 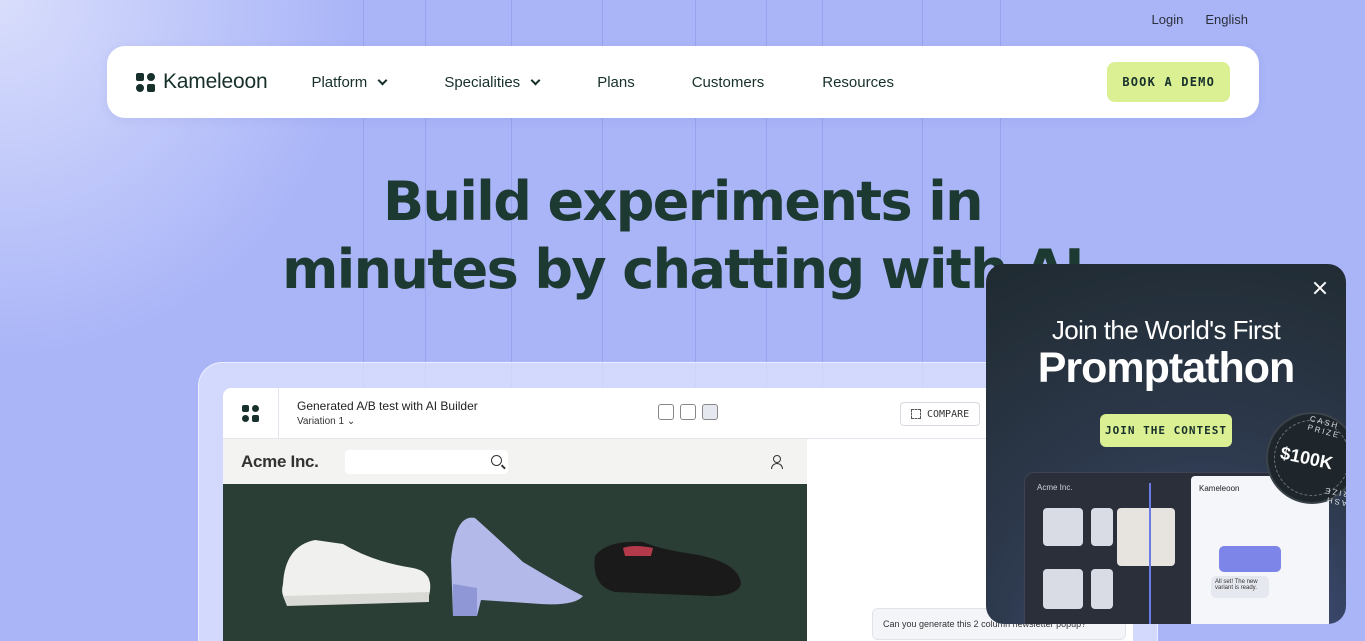 I want to click on screen-brand: Kameleoon, so click(x=1219, y=488).